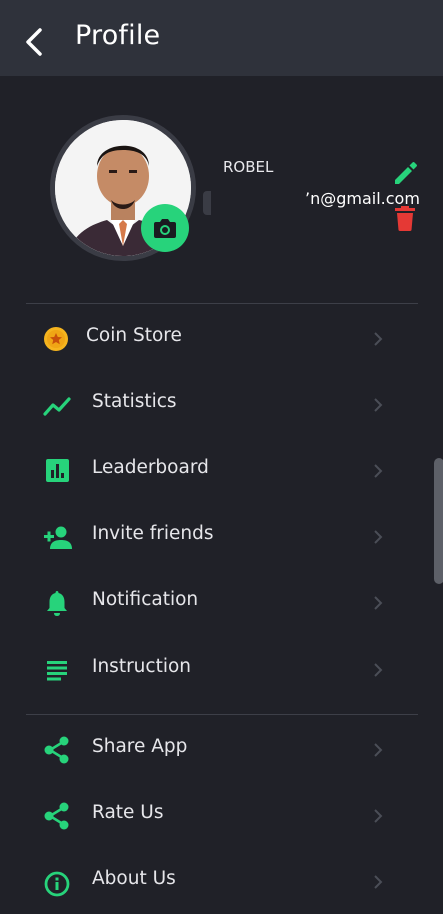 The height and width of the screenshot is (914, 443). I want to click on change-photo-button, so click(165, 228).